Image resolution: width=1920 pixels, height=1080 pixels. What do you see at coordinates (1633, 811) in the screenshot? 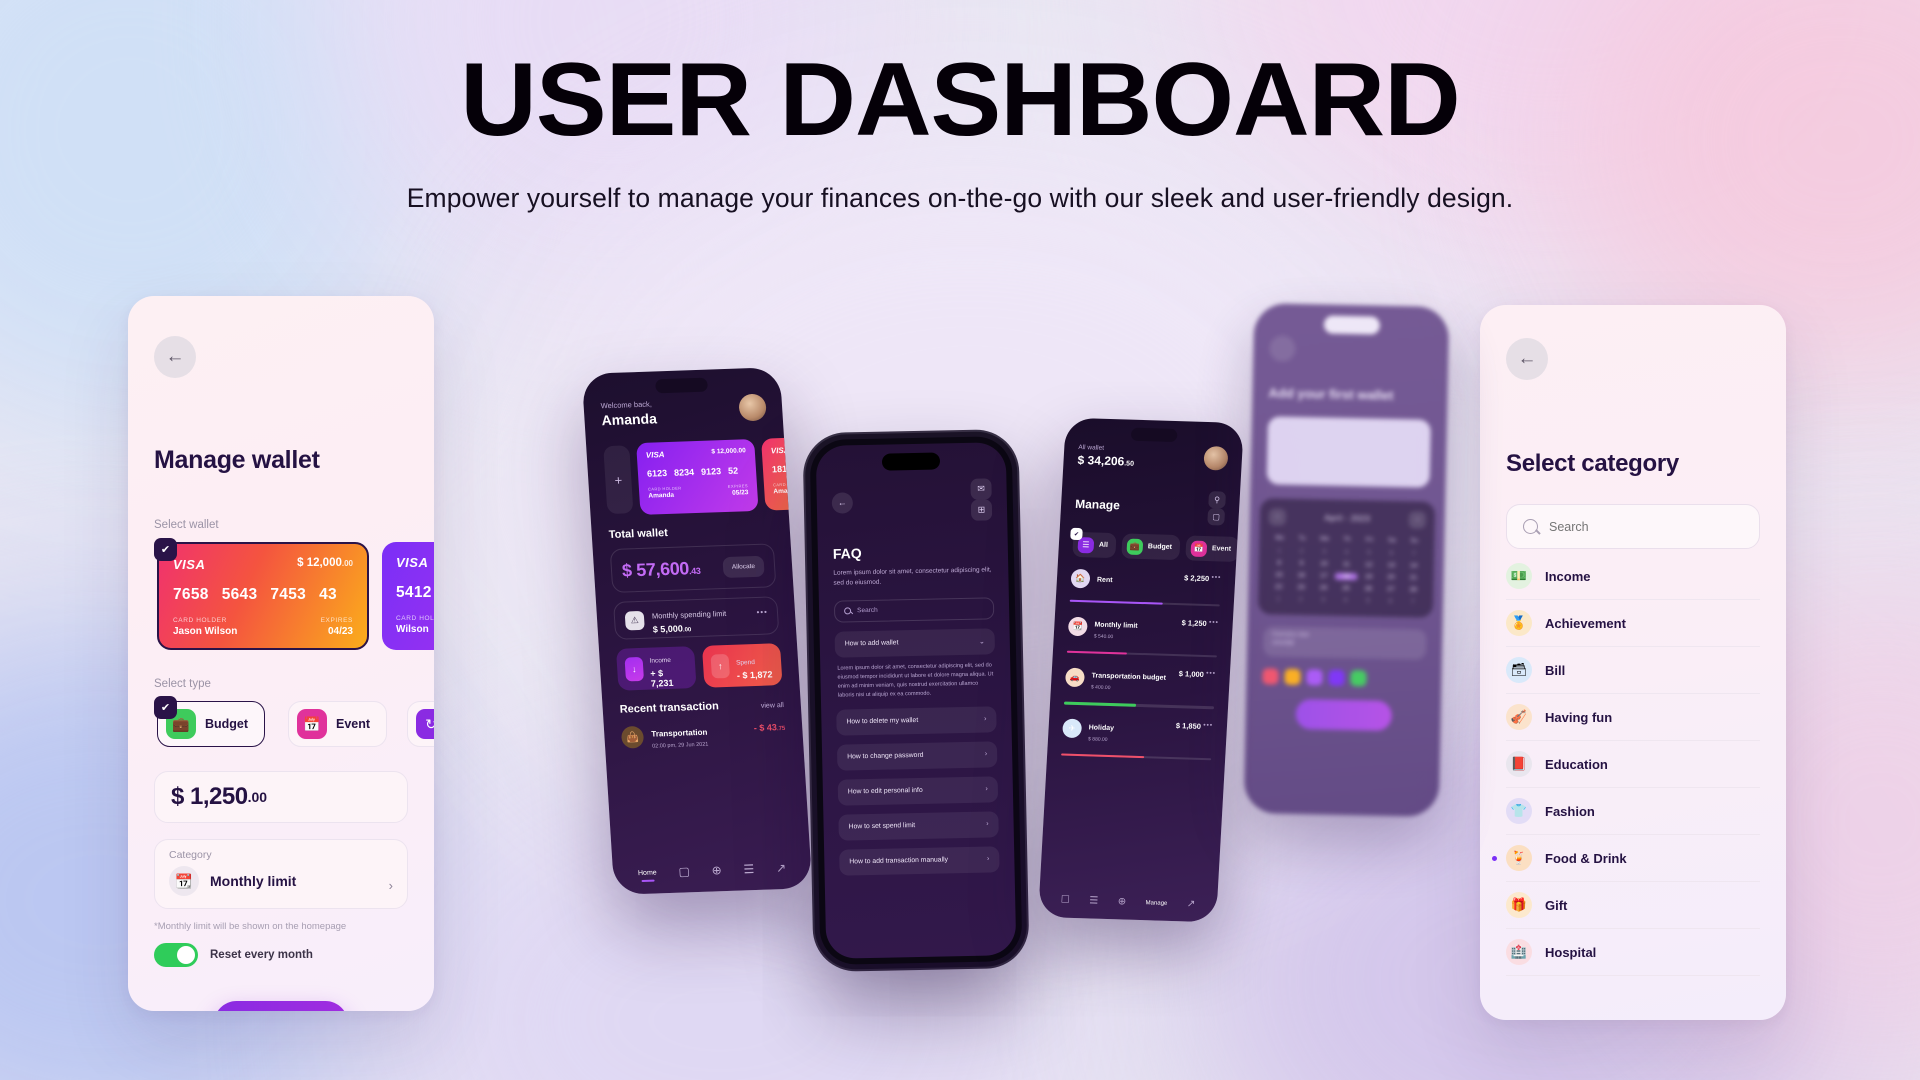
I see `category-list-item: 👕 Fashion` at bounding box center [1633, 811].